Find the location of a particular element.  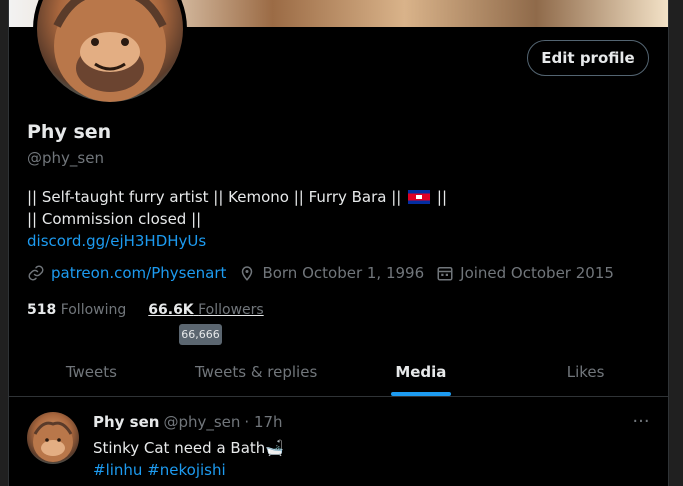

joined-item: Joined October 2015 is located at coordinates (525, 273).